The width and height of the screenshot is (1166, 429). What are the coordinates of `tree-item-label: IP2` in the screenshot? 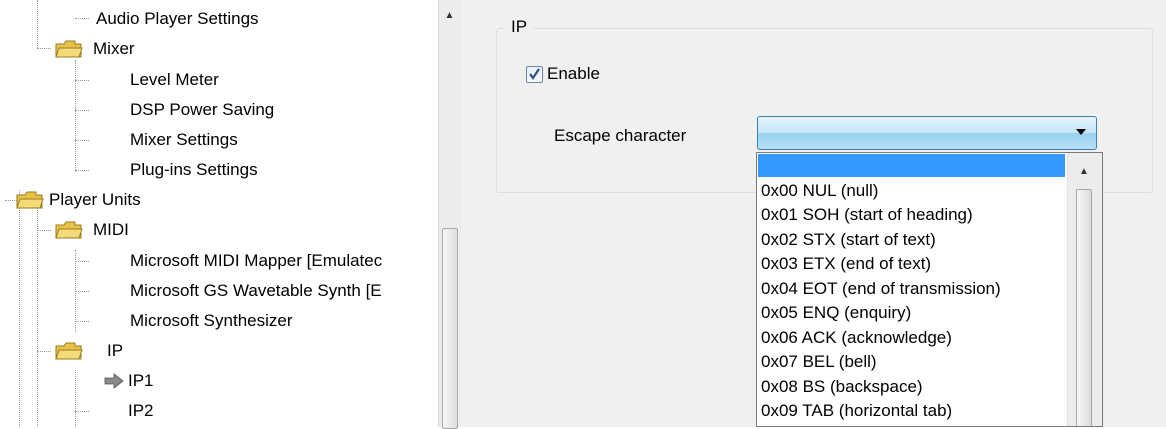 It's located at (141, 410).